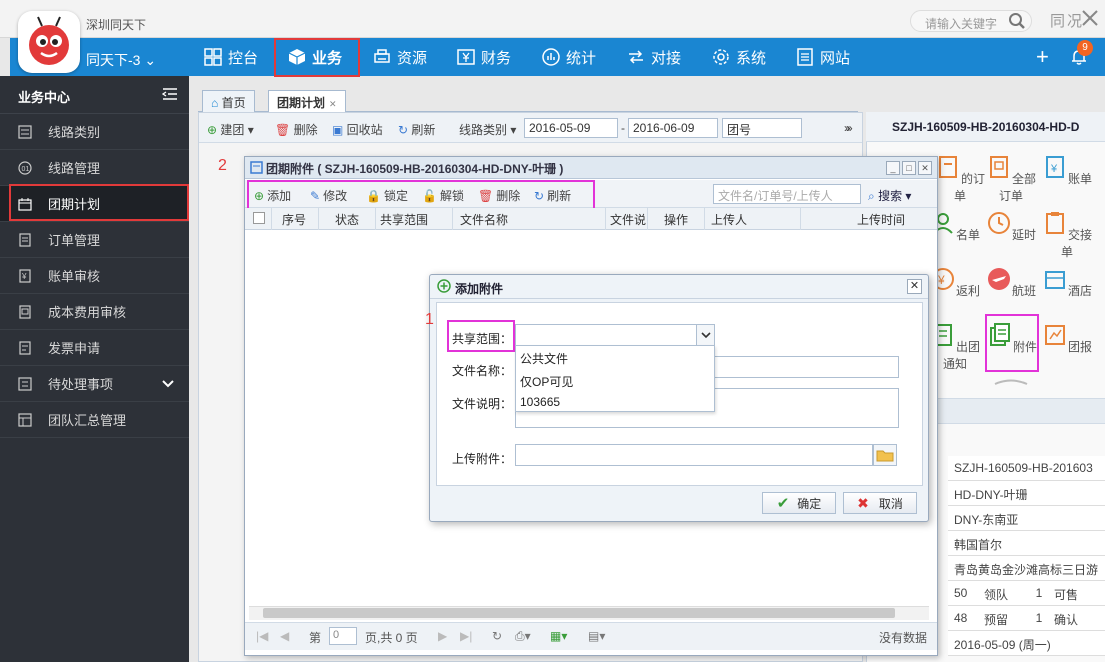 The height and width of the screenshot is (662, 1105). I want to click on stat-value: 1, so click(1039, 593).